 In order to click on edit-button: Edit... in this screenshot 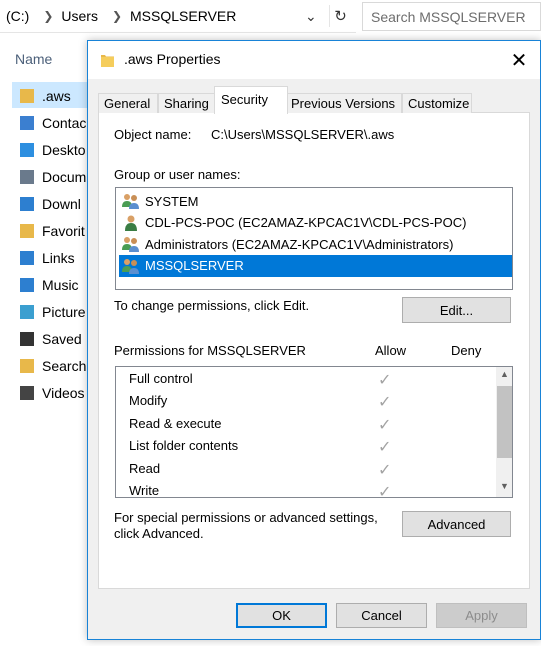, I will do `click(456, 310)`.